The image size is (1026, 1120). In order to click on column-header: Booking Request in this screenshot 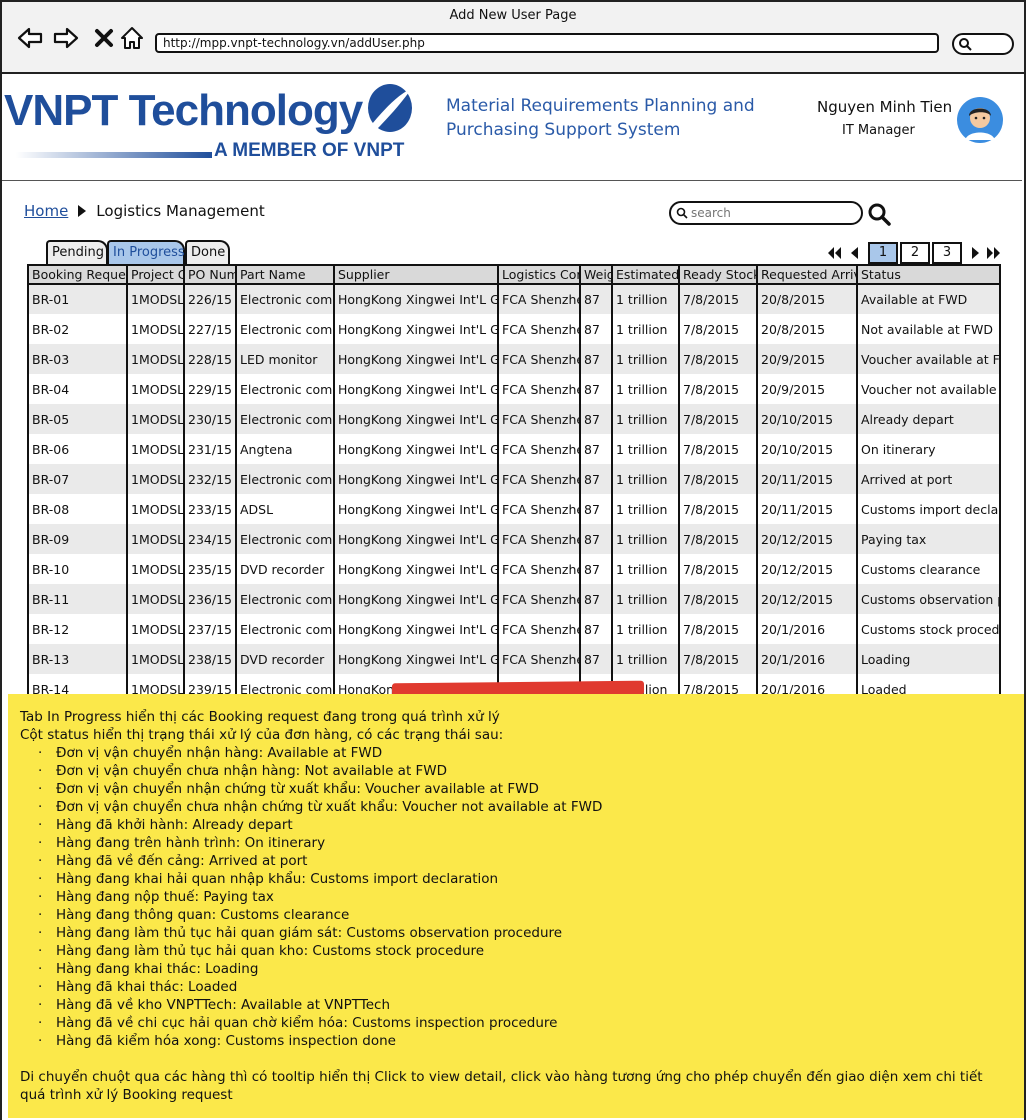, I will do `click(78, 275)`.